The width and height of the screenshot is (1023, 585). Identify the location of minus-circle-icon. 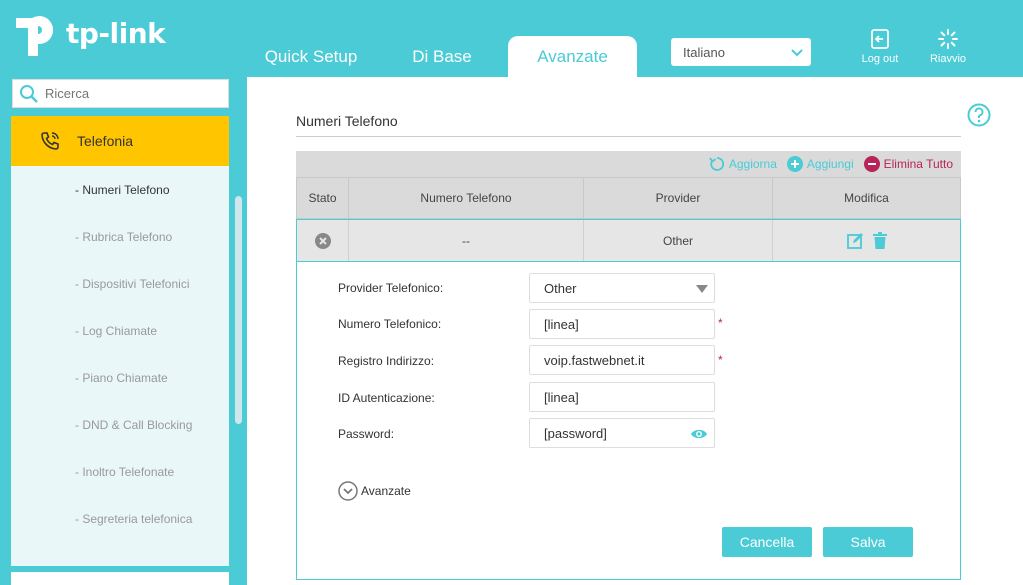
(871, 164).